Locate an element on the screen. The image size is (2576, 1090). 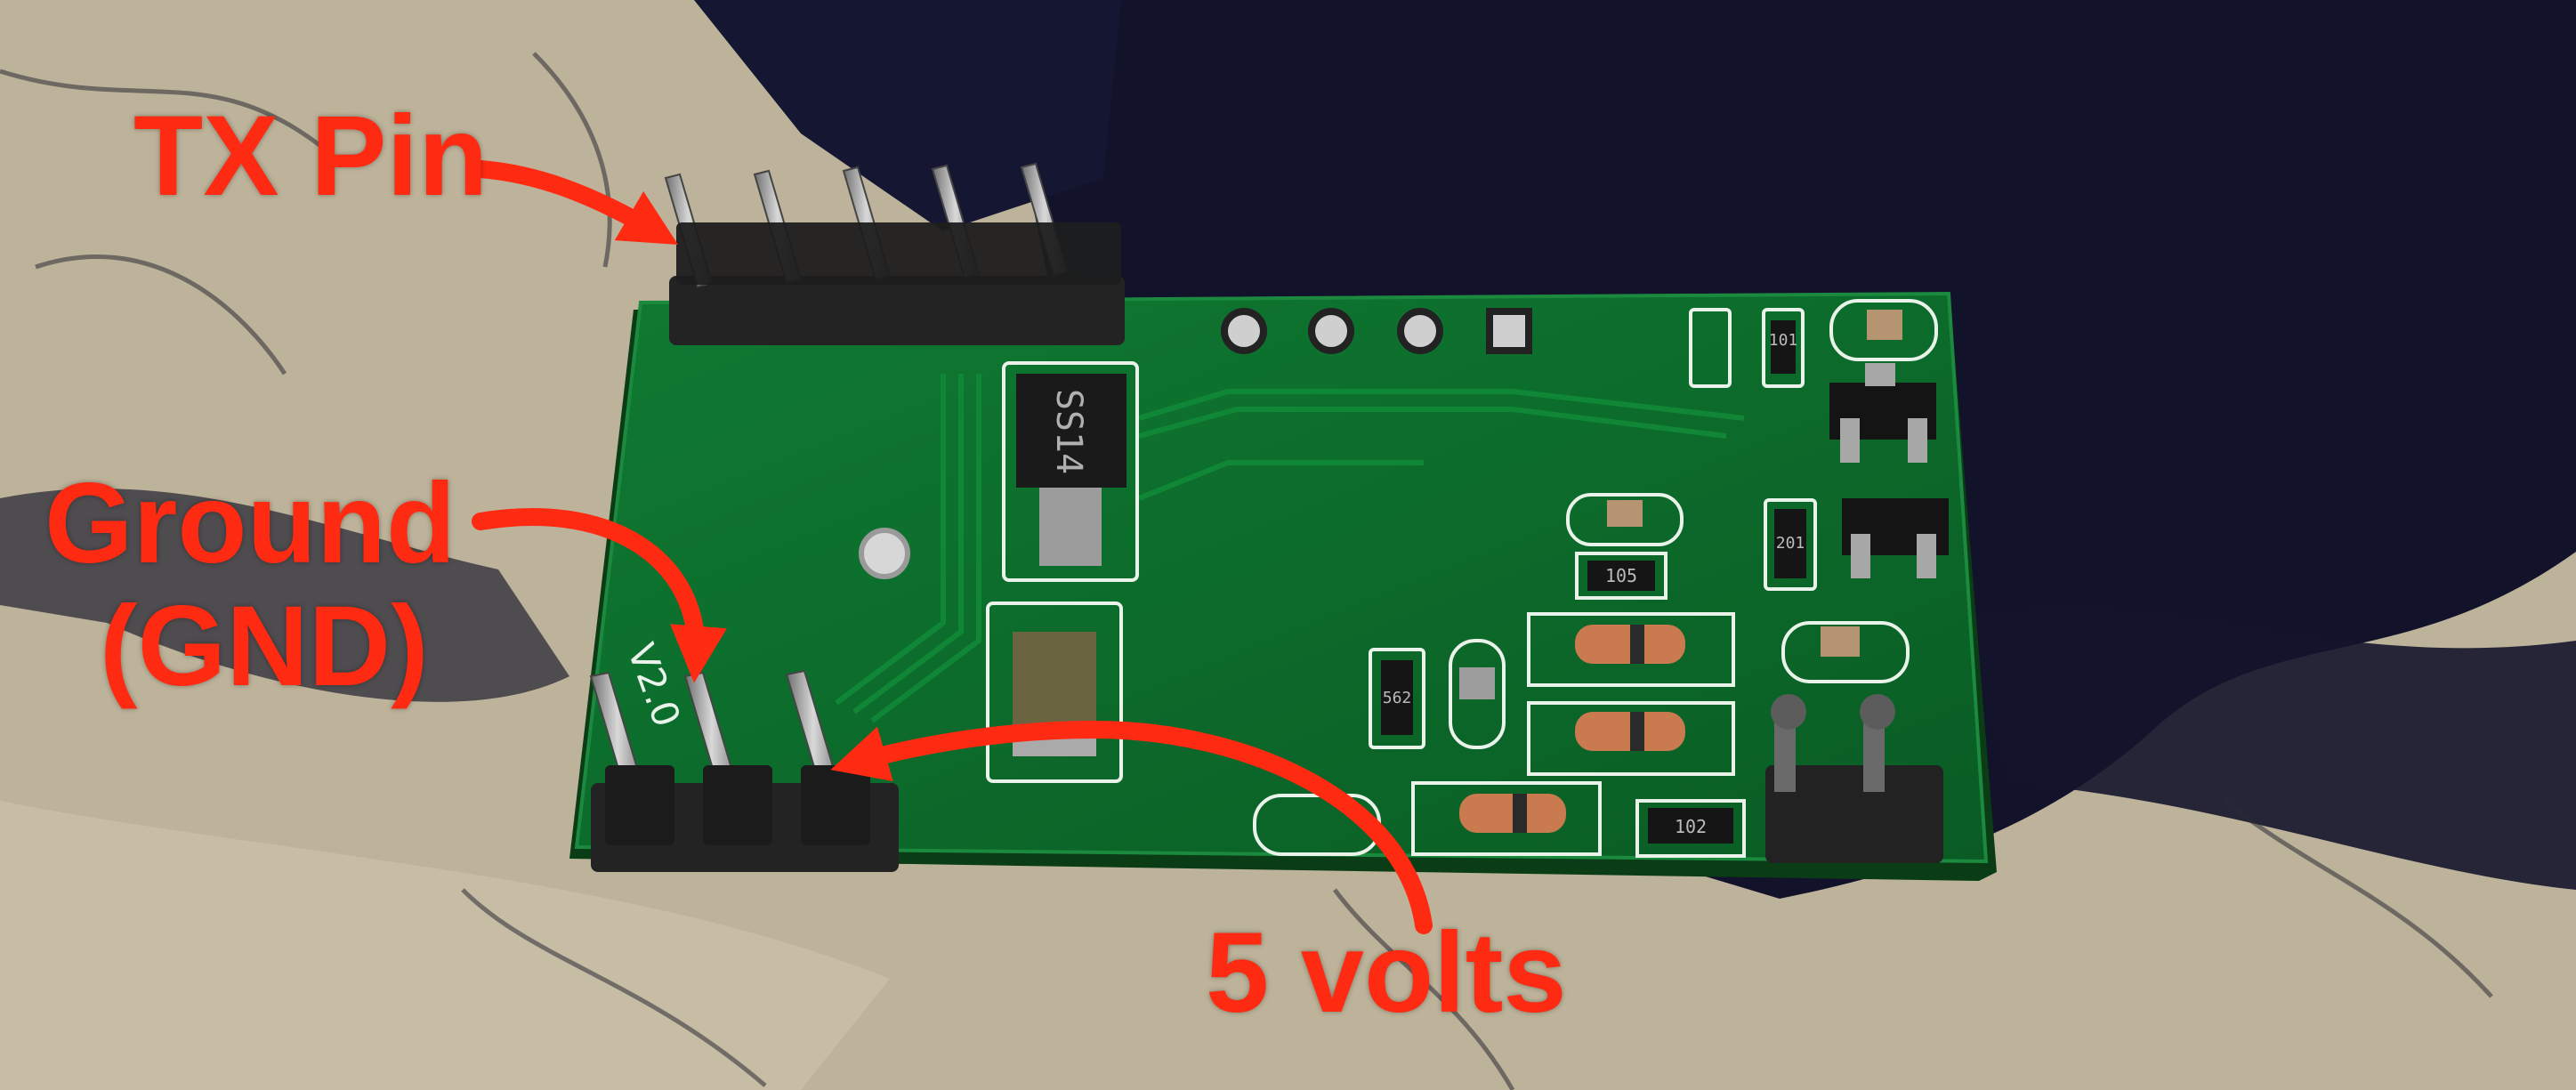
resistor-1-marking: 101 is located at coordinates (1783, 340).